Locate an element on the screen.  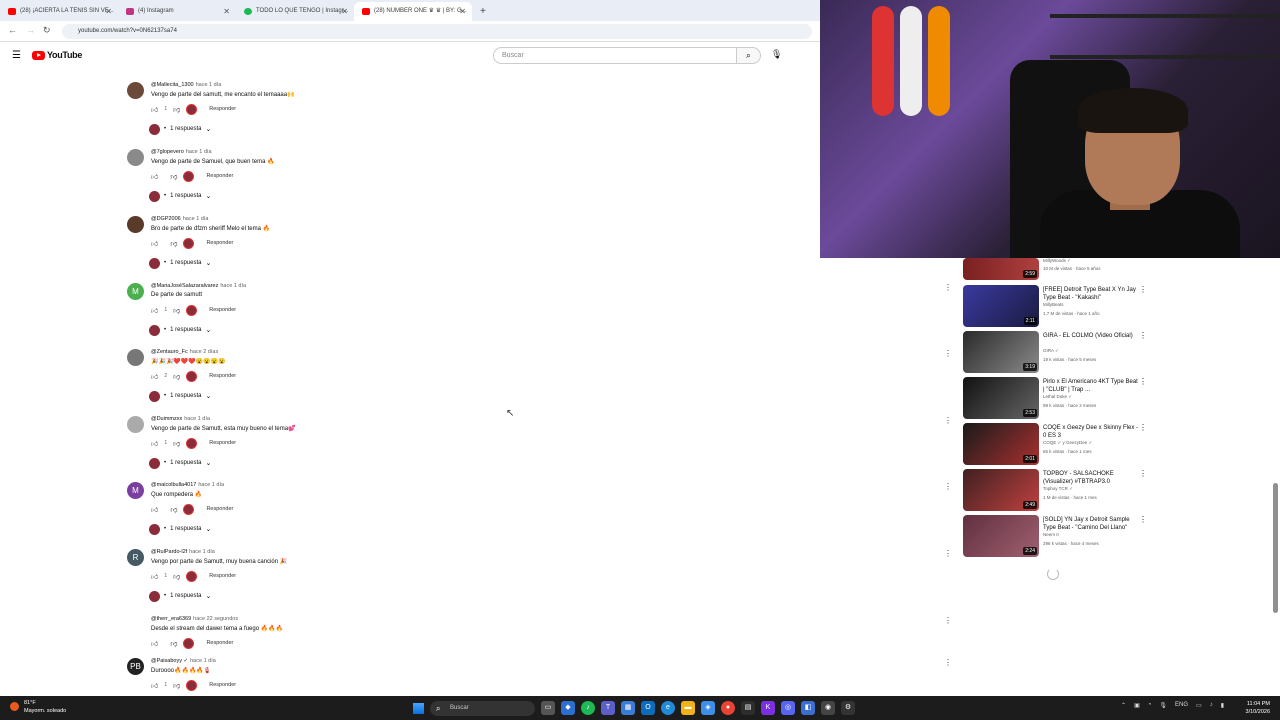
settings-icon: ⚙ is located at coordinates (848, 708).